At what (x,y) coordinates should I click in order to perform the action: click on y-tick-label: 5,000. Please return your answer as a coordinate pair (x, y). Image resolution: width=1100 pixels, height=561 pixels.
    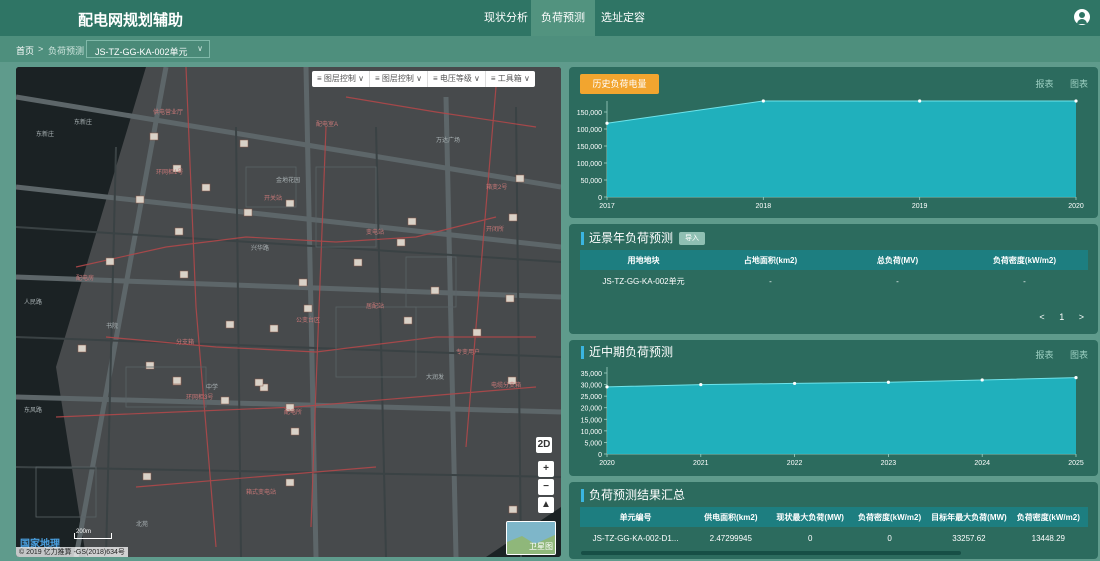
    Looking at the image, I should click on (593, 443).